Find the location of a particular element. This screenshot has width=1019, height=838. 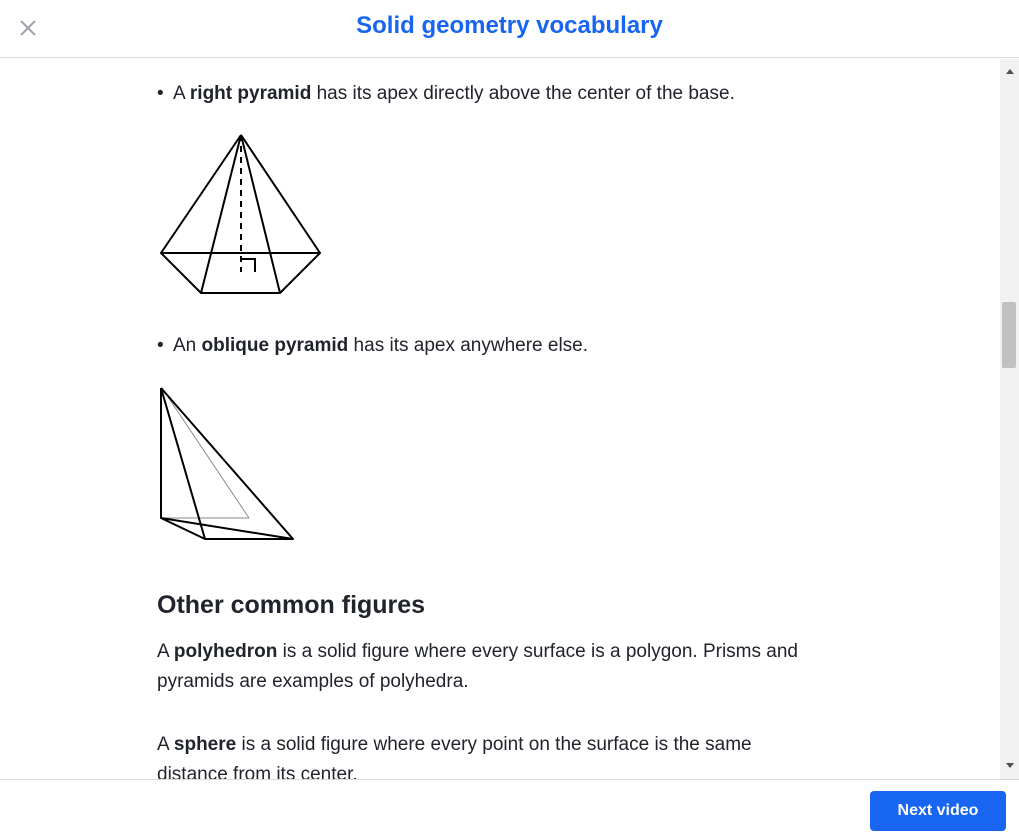

page-title: Solid geometry vocabulary is located at coordinates (509, 25).